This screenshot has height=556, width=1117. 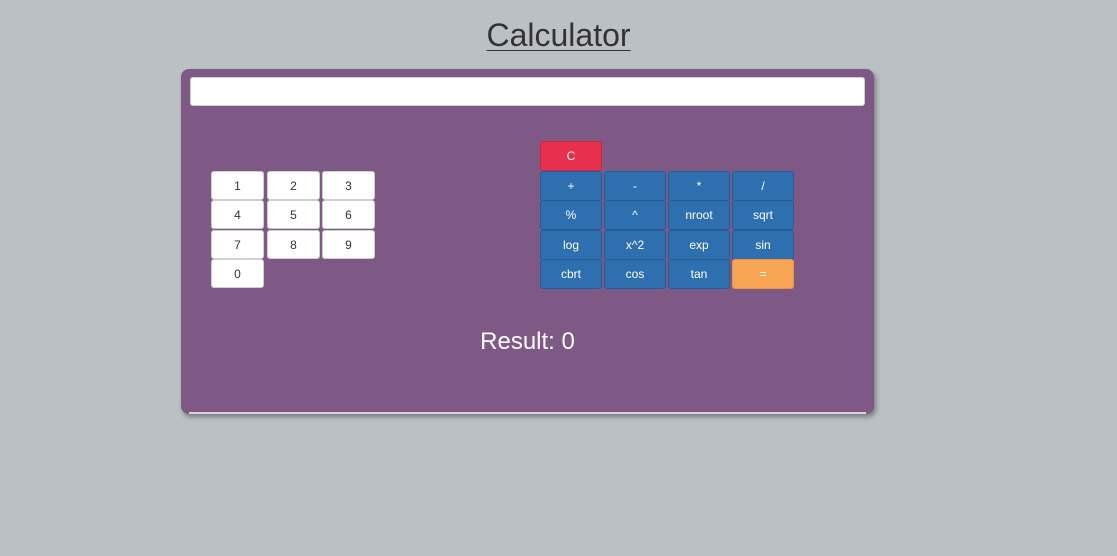 I want to click on percent-button: %, so click(x=571, y=215).